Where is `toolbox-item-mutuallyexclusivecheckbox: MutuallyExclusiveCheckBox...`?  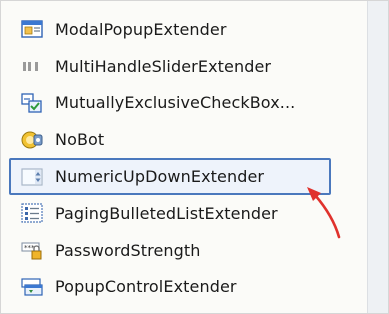
toolbox-item-mutuallyexclusivecheckbox: MutuallyExclusiveCheckBox... is located at coordinates (186, 103).